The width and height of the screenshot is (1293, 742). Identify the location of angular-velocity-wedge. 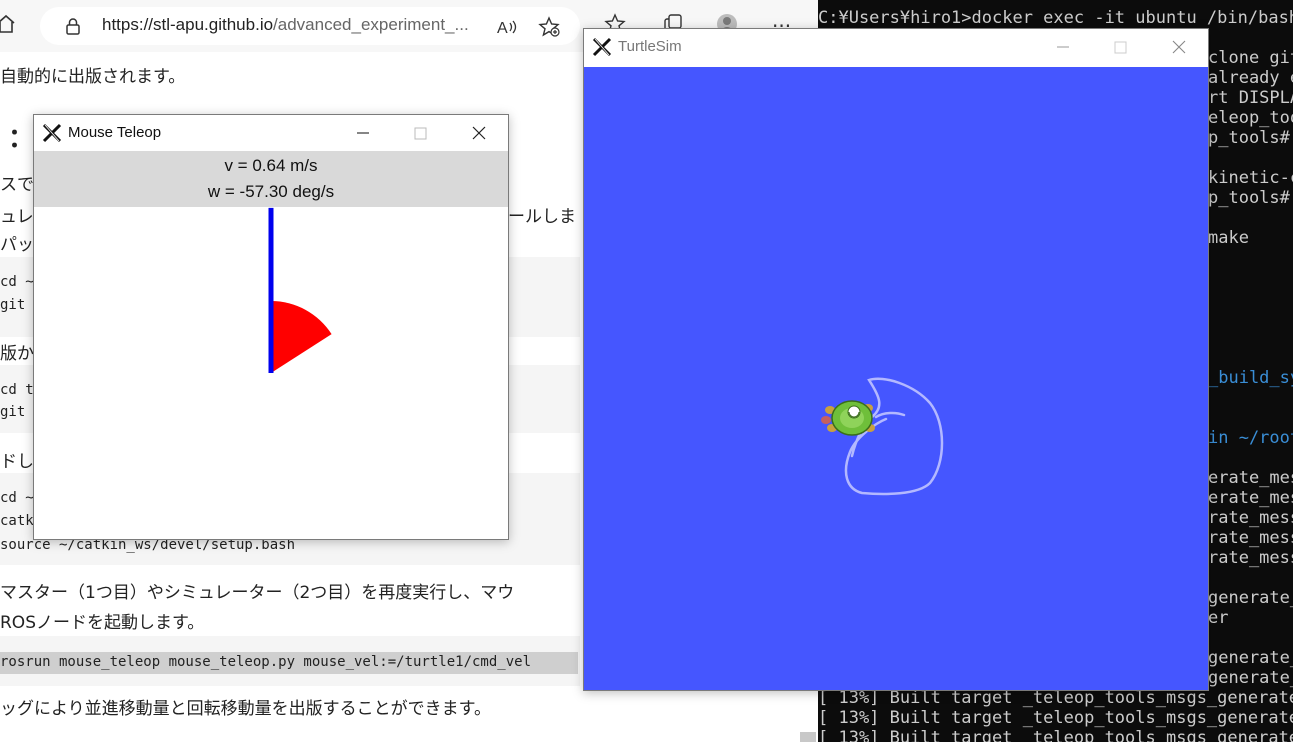
(301, 337).